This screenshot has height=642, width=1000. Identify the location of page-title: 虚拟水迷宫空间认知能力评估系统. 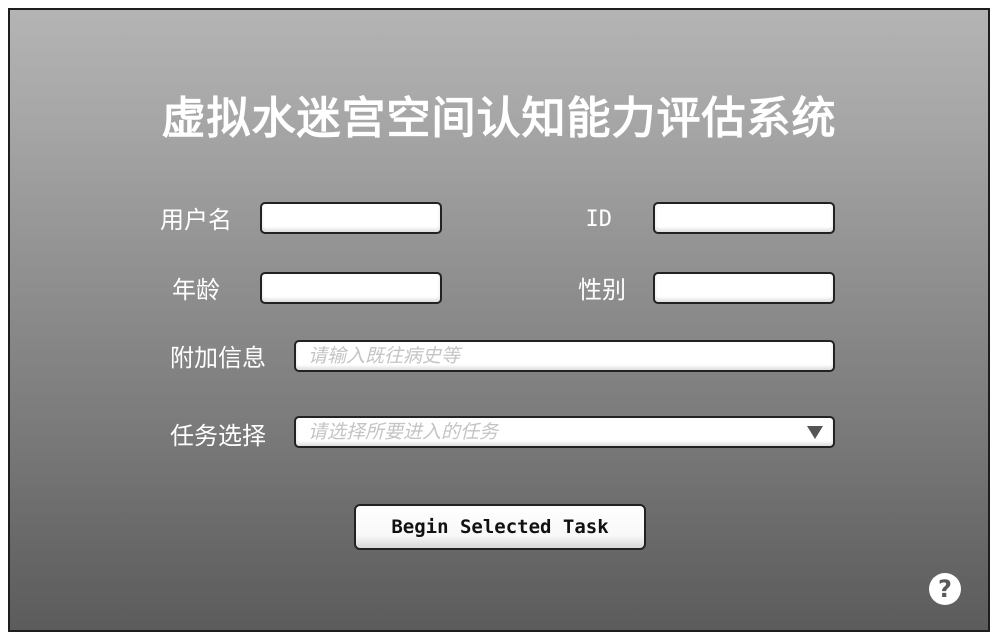
(499, 118).